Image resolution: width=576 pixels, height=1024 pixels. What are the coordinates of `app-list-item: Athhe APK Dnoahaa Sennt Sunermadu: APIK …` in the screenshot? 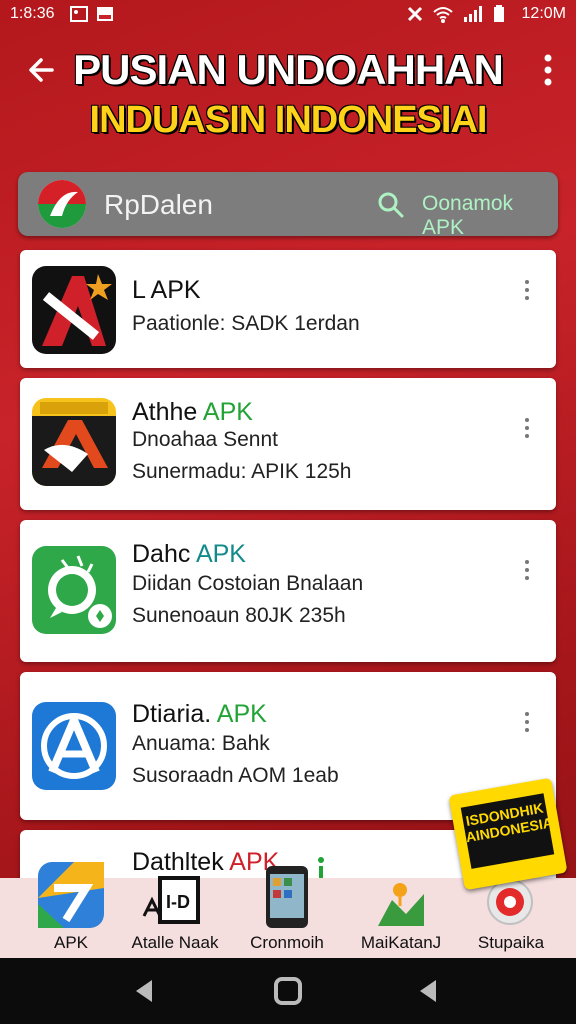 It's located at (288, 444).